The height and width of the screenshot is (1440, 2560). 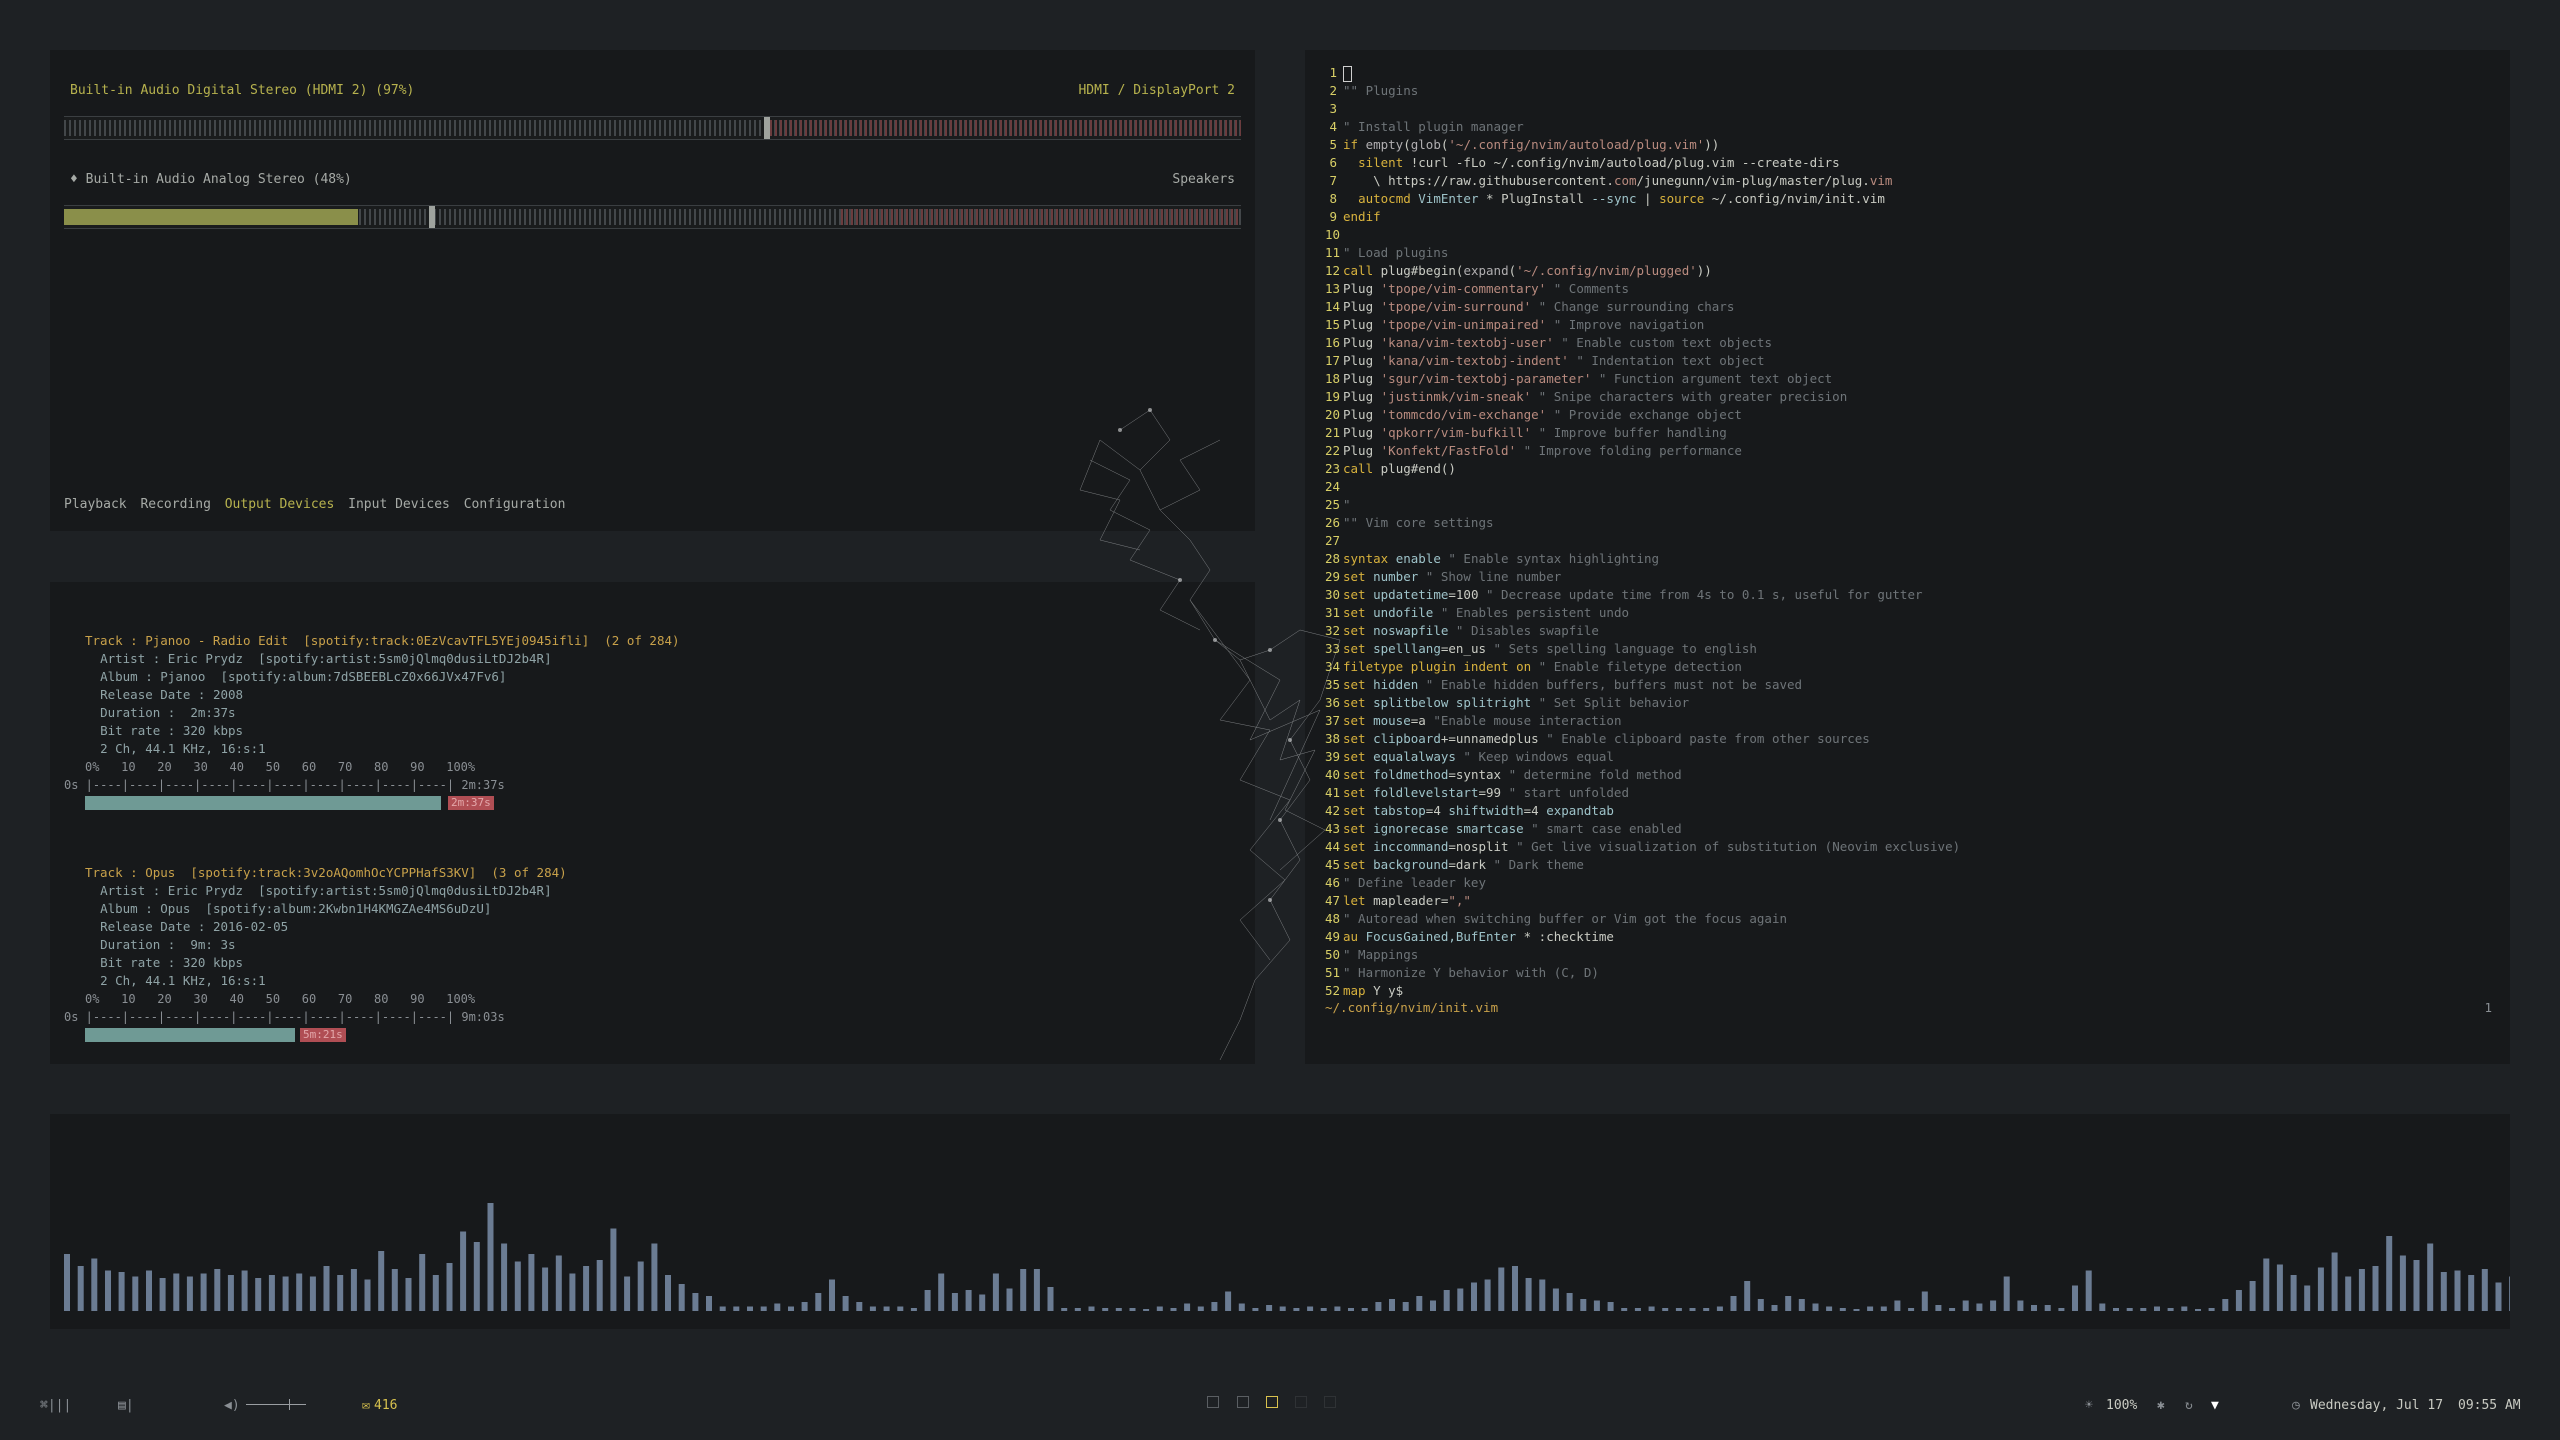 I want to click on code-line: 46 " Define leader key, so click(x=1642, y=883).